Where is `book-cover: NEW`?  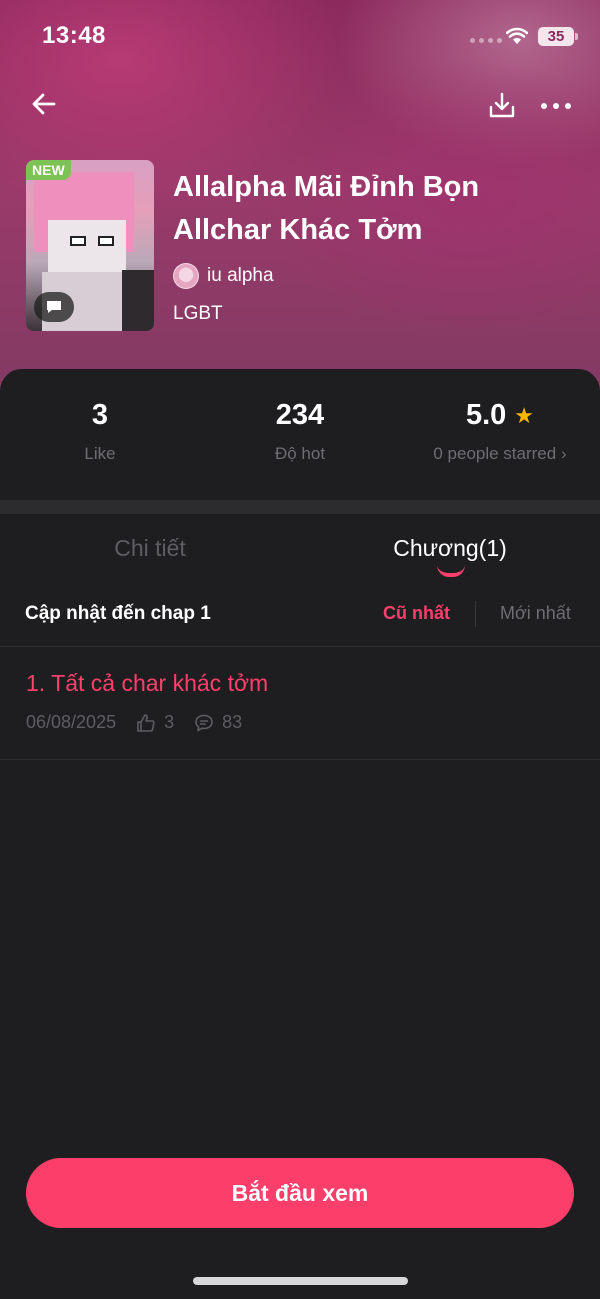 book-cover: NEW is located at coordinates (90, 245).